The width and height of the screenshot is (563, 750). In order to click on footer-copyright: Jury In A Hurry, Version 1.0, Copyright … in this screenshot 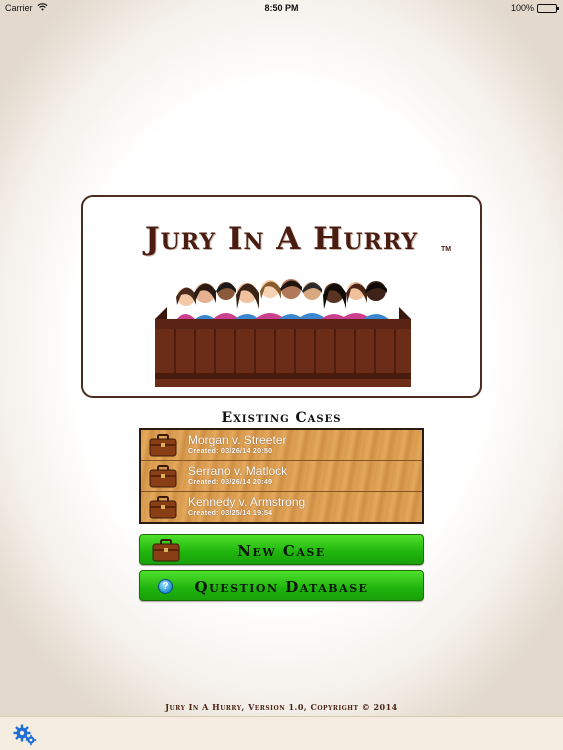, I will do `click(281, 707)`.